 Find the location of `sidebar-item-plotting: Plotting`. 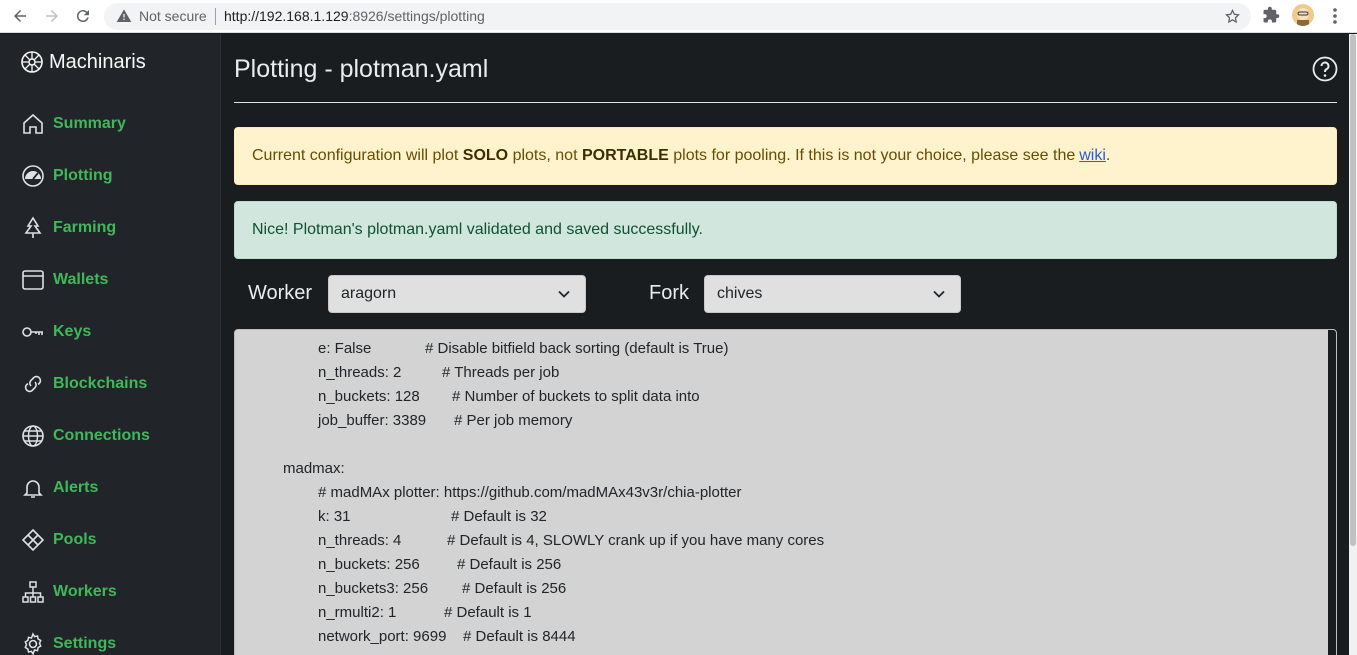

sidebar-item-plotting: Plotting is located at coordinates (66, 176).